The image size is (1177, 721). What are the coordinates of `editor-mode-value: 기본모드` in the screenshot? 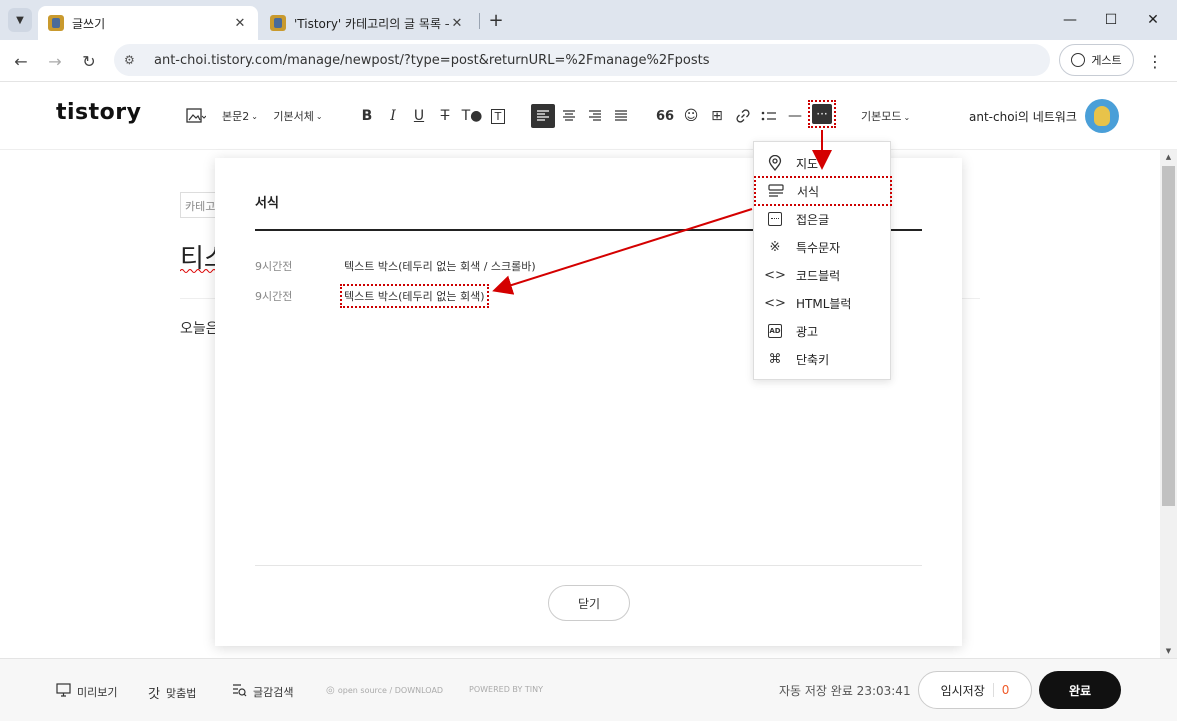 It's located at (881, 116).